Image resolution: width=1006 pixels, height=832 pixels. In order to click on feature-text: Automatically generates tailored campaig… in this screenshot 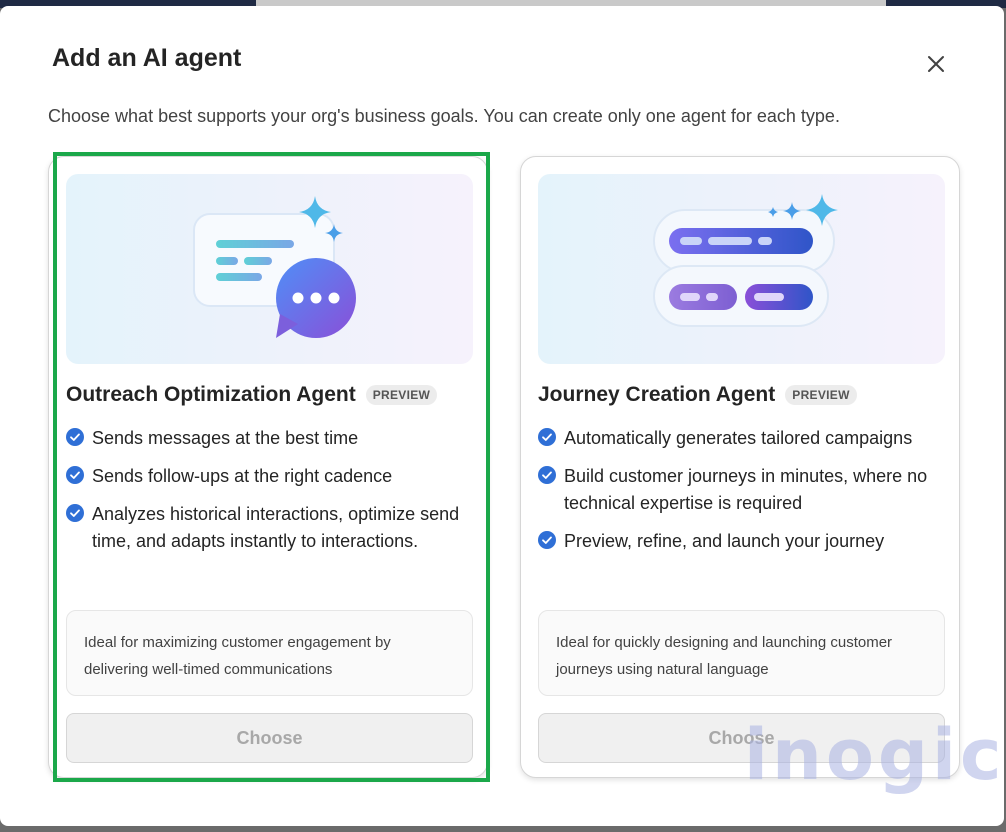, I will do `click(738, 438)`.